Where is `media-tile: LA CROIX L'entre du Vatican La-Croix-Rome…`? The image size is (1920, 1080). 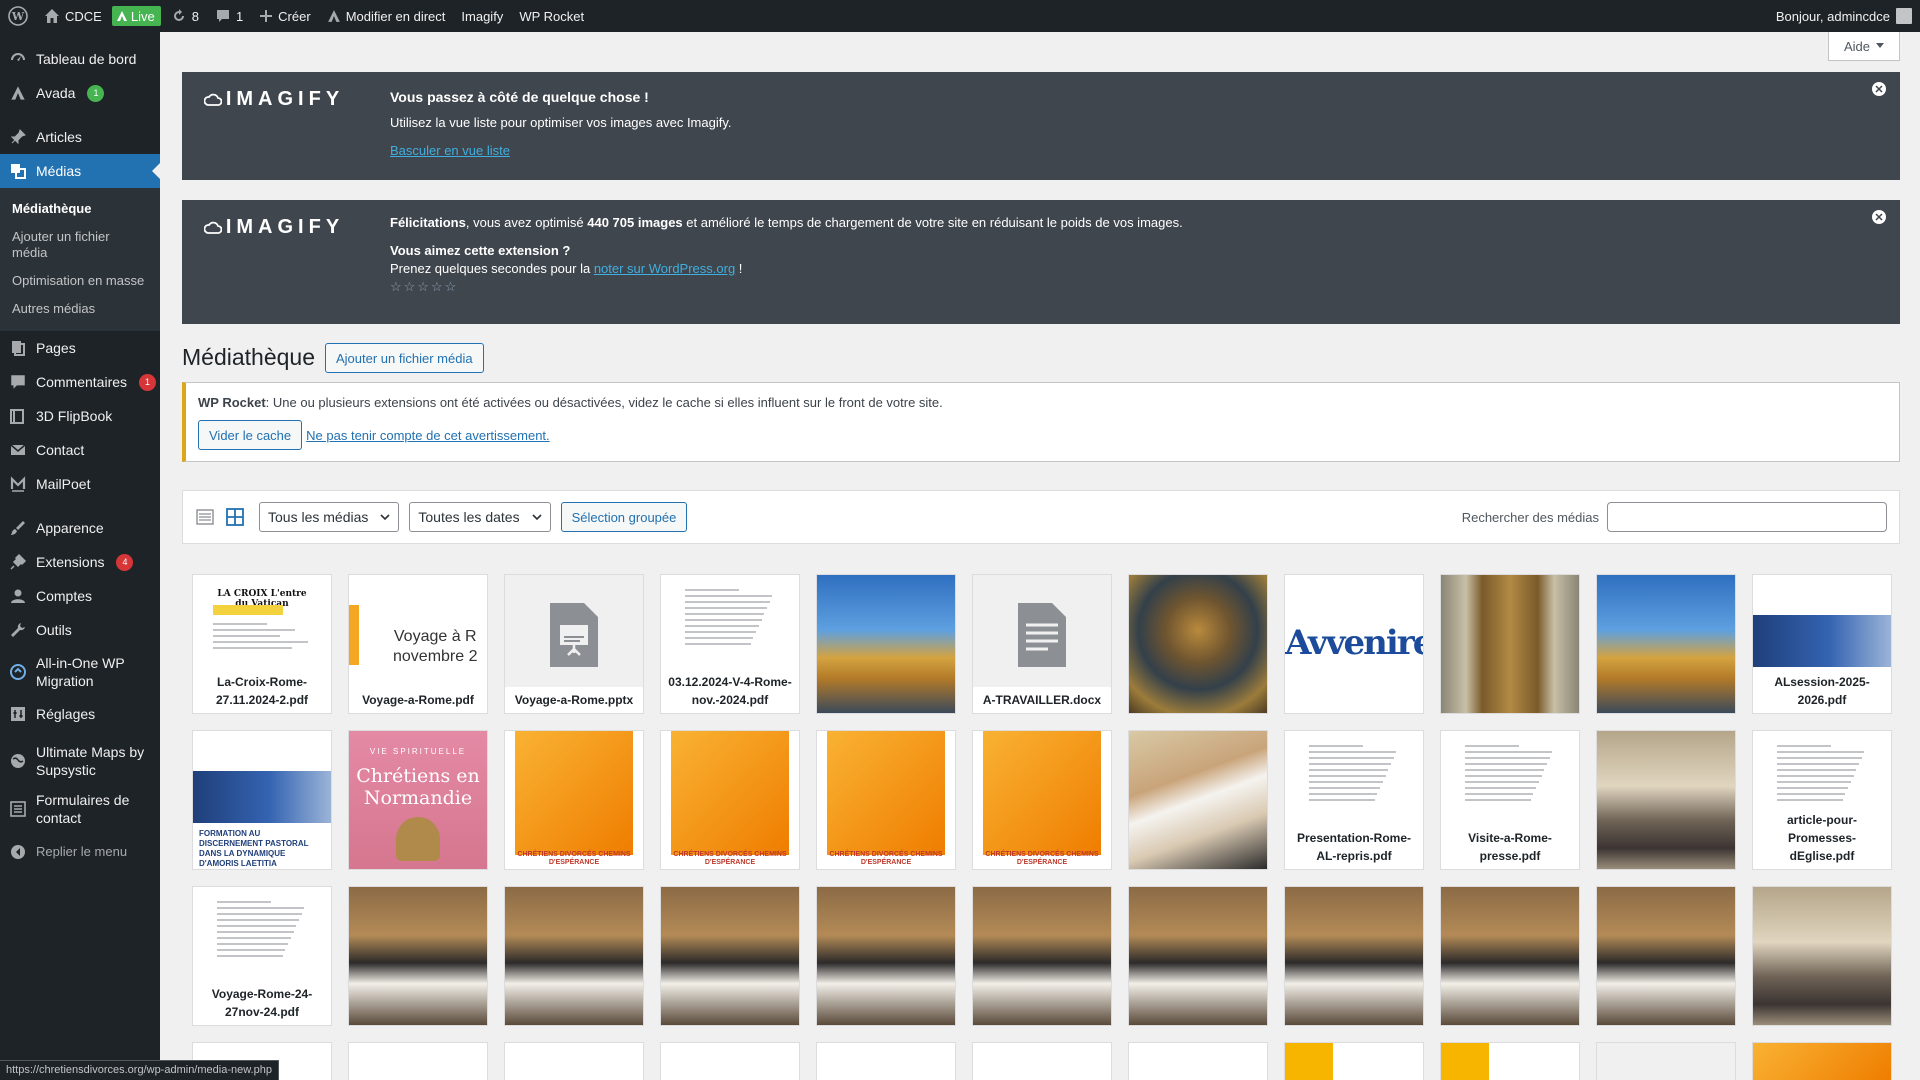
media-tile: LA CROIX L'entre du Vatican La-Croix-Rome… is located at coordinates (262, 644).